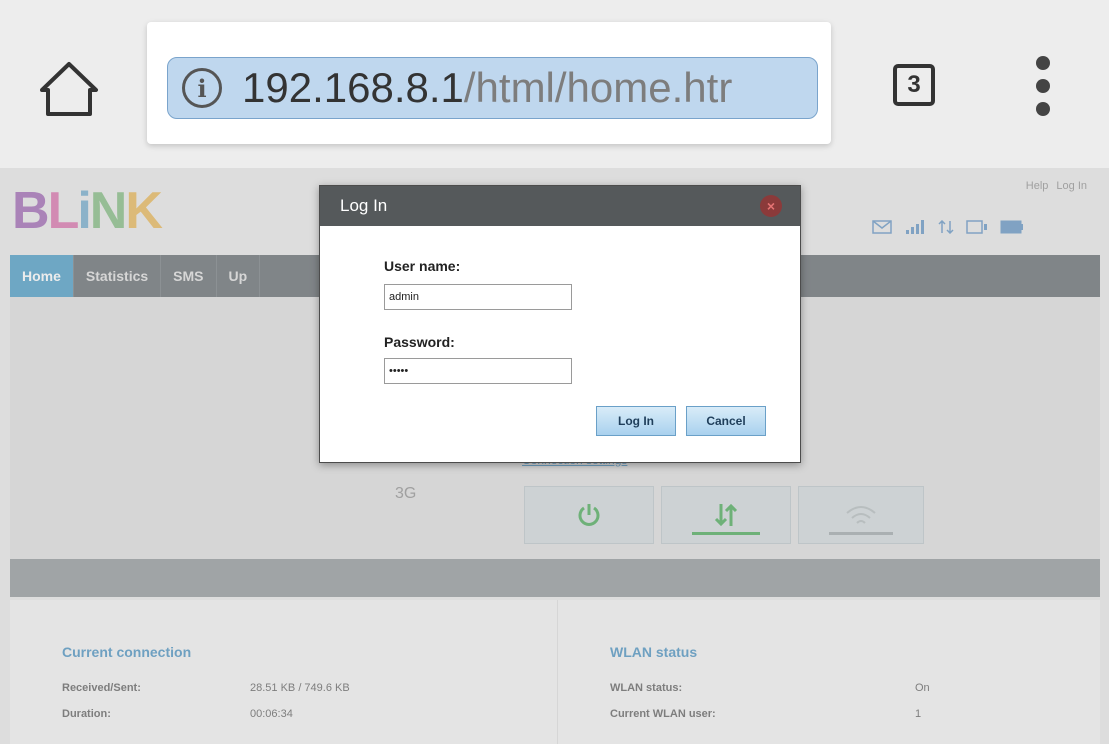  I want to click on username-label: User name:, so click(422, 266).